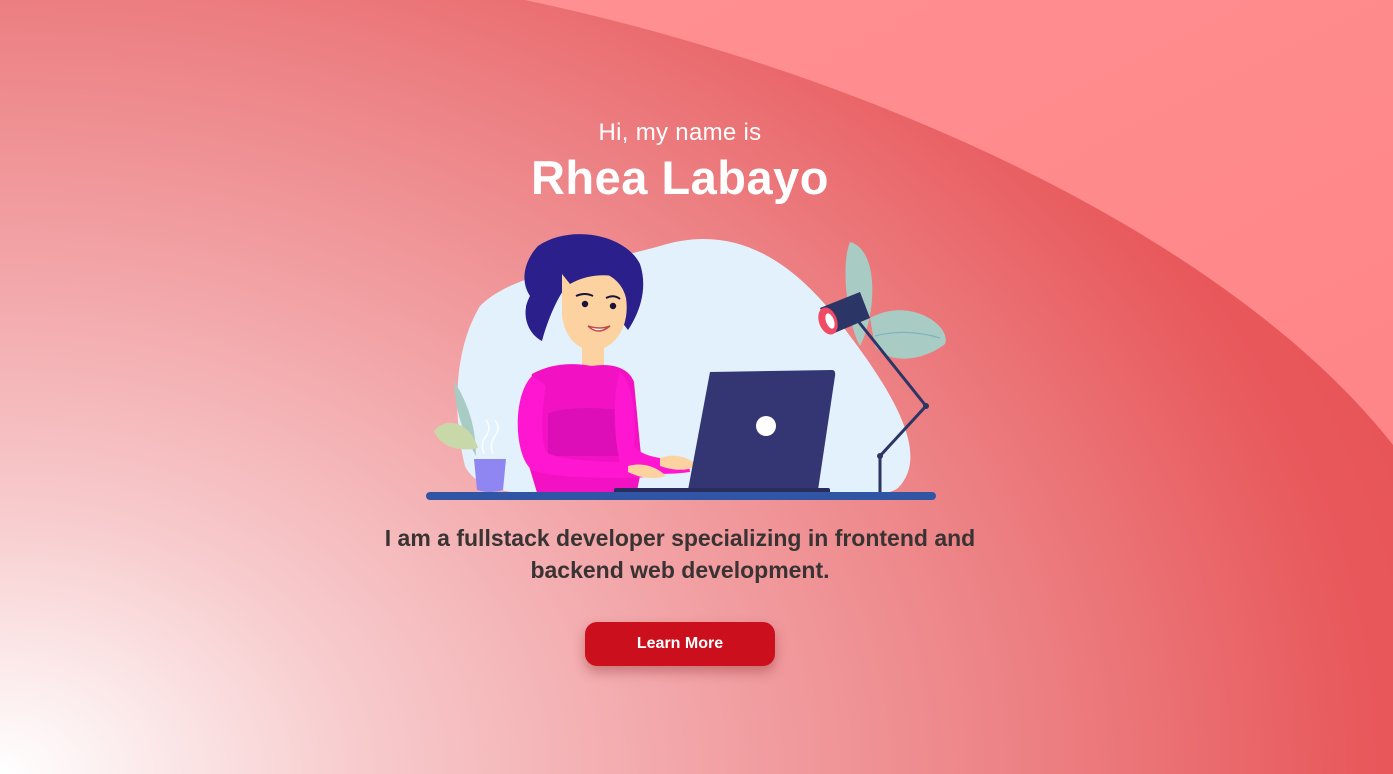  What do you see at coordinates (680, 132) in the screenshot?
I see `greeting-text: Hi, my name is` at bounding box center [680, 132].